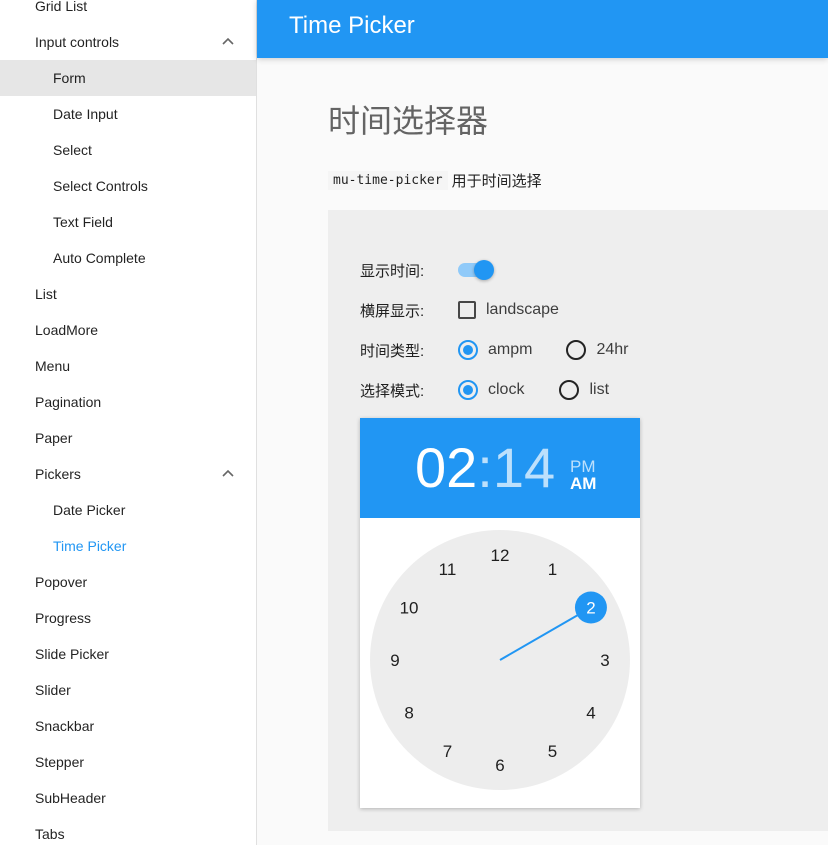 The image size is (828, 845). I want to click on radio-24hr-label: 24hr, so click(612, 349).